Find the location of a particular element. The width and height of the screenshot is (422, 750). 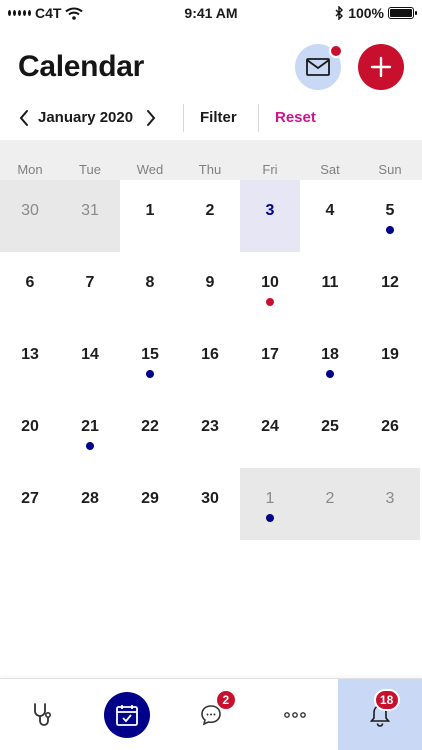

calendar-day: 29 is located at coordinates (150, 504).